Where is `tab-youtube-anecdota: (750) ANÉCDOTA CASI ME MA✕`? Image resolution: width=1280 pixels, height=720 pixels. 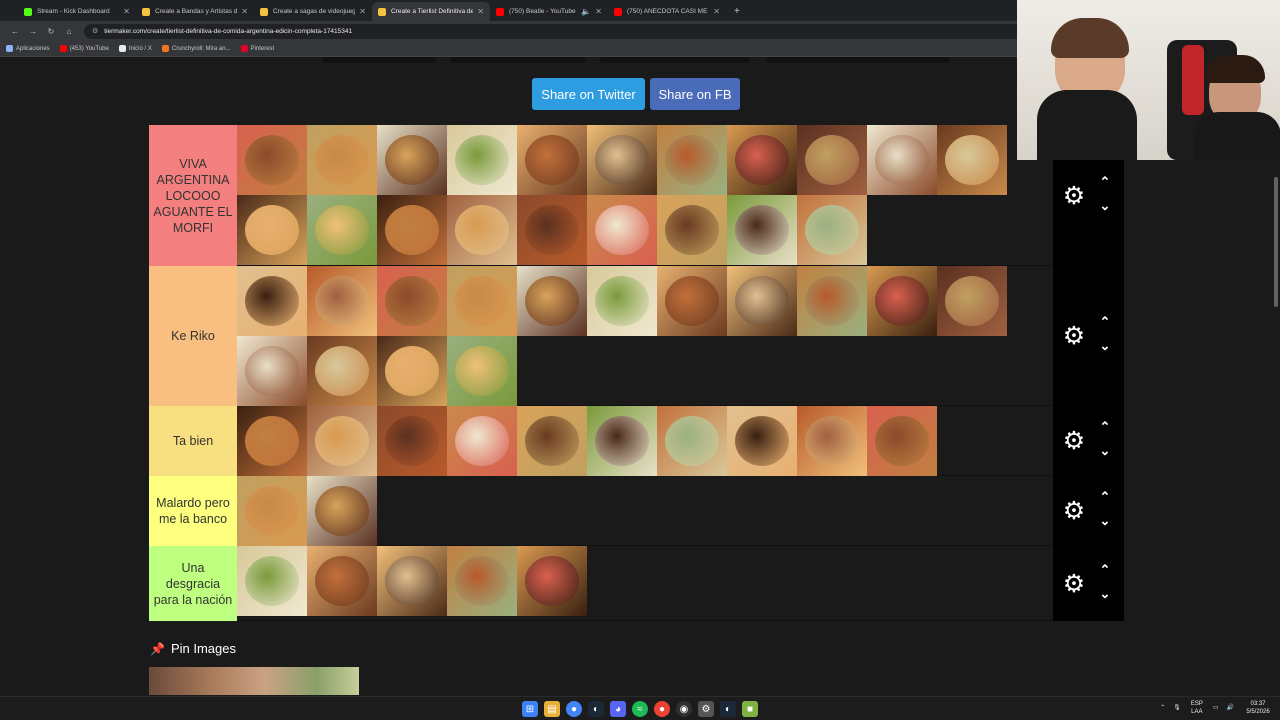 tab-youtube-anecdota: (750) ANÉCDOTA CASI ME MA✕ is located at coordinates (667, 11).